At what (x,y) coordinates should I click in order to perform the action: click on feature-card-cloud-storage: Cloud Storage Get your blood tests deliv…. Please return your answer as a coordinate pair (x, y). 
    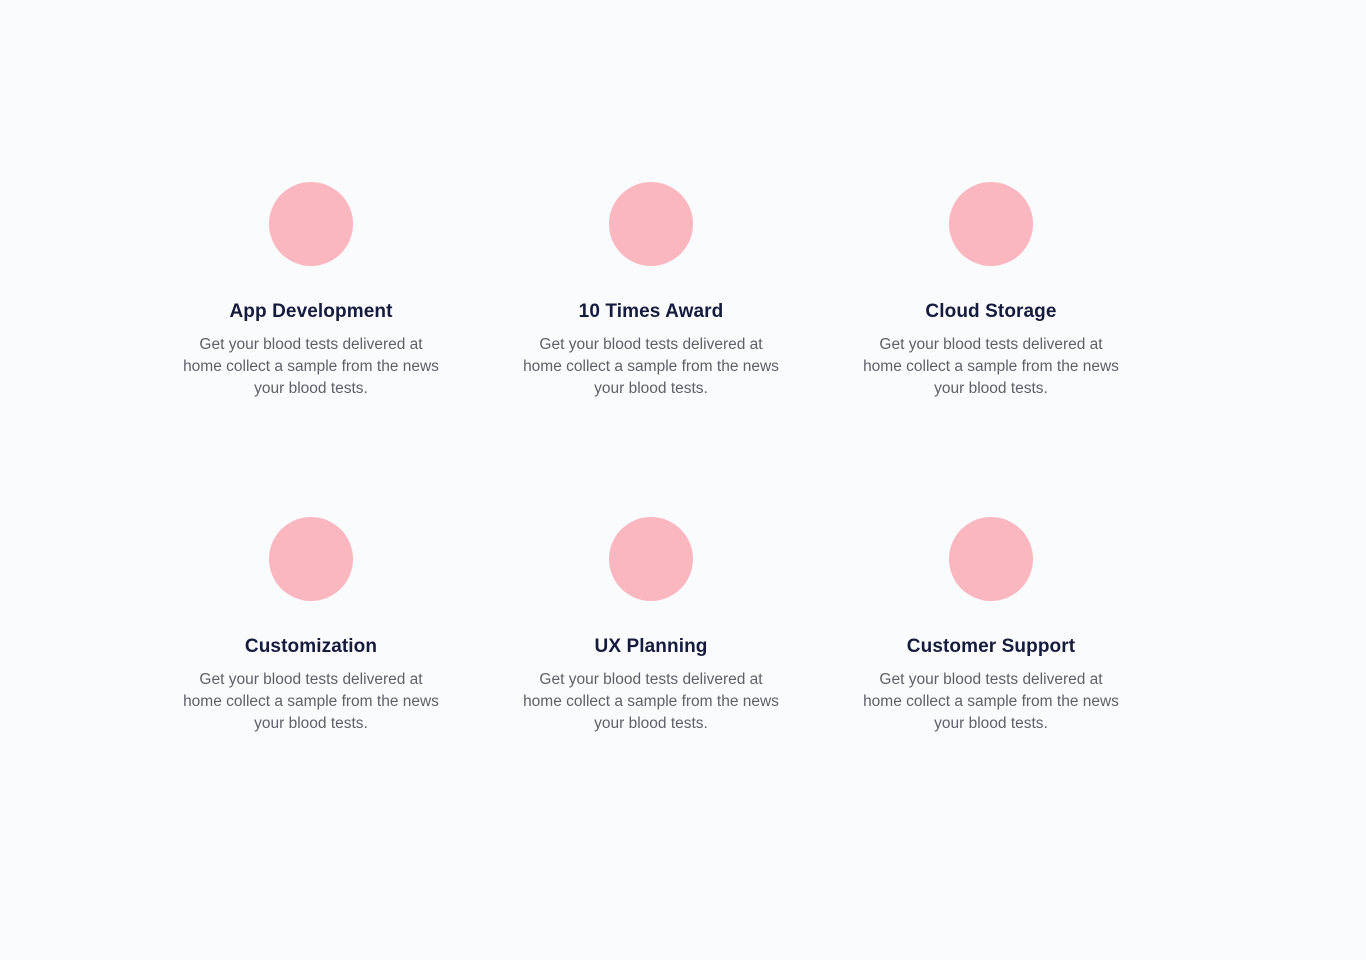
    Looking at the image, I should click on (991, 291).